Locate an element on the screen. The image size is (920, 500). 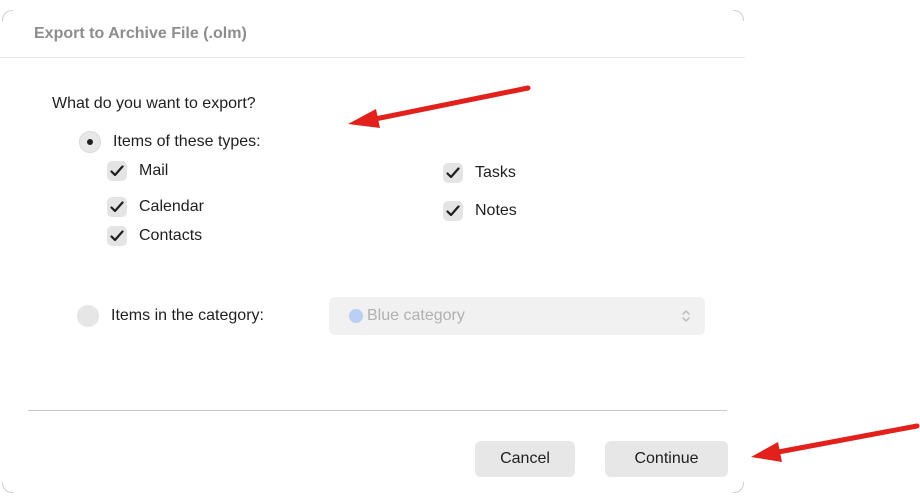
title-divider is located at coordinates (372, 57).